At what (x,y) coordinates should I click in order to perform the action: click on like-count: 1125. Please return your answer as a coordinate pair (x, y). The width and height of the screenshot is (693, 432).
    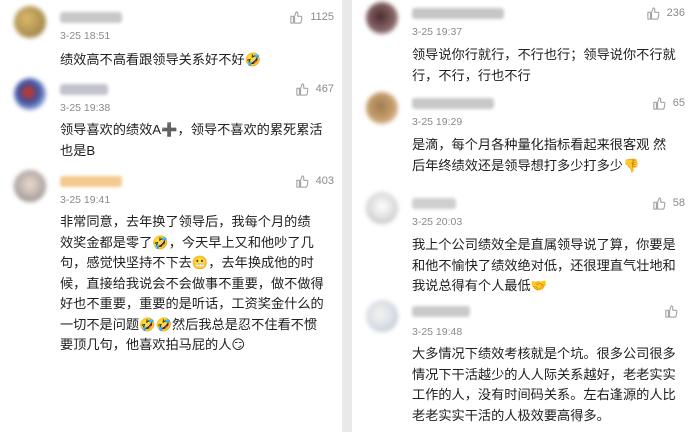
    Looking at the image, I should click on (322, 17).